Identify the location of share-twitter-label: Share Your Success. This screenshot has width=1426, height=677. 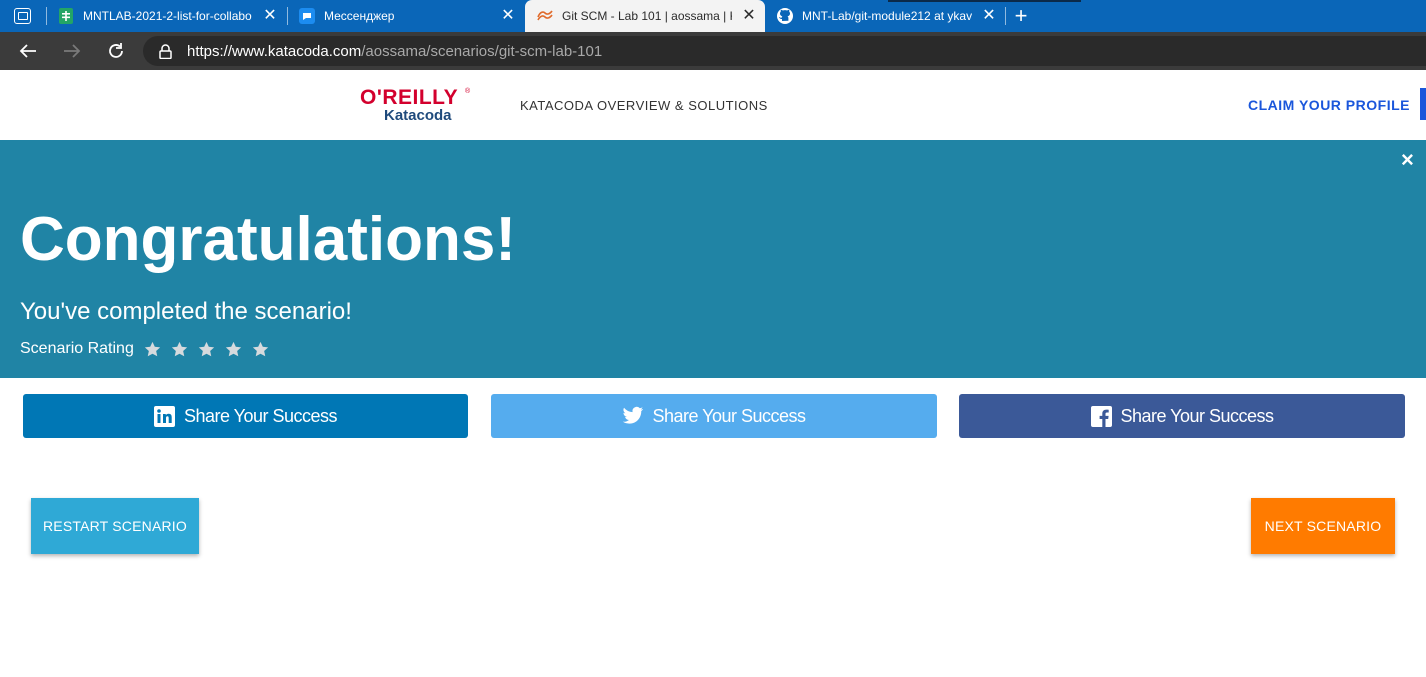
(729, 415).